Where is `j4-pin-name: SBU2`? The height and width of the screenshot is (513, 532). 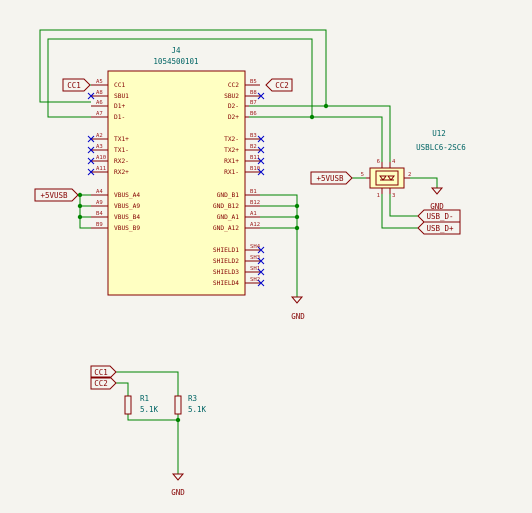
j4-pin-name: SBU2 is located at coordinates (231, 96).